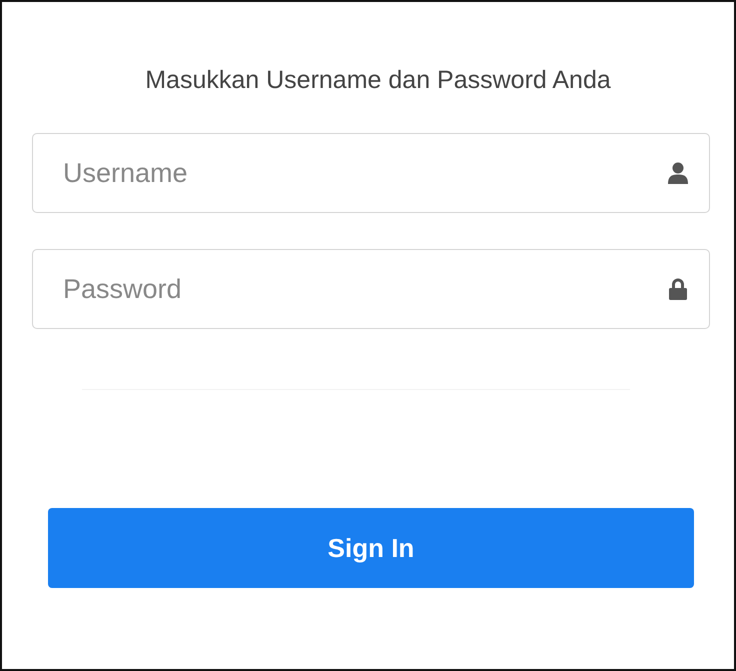 This screenshot has height=671, width=736. What do you see at coordinates (678, 289) in the screenshot?
I see `lock-icon` at bounding box center [678, 289].